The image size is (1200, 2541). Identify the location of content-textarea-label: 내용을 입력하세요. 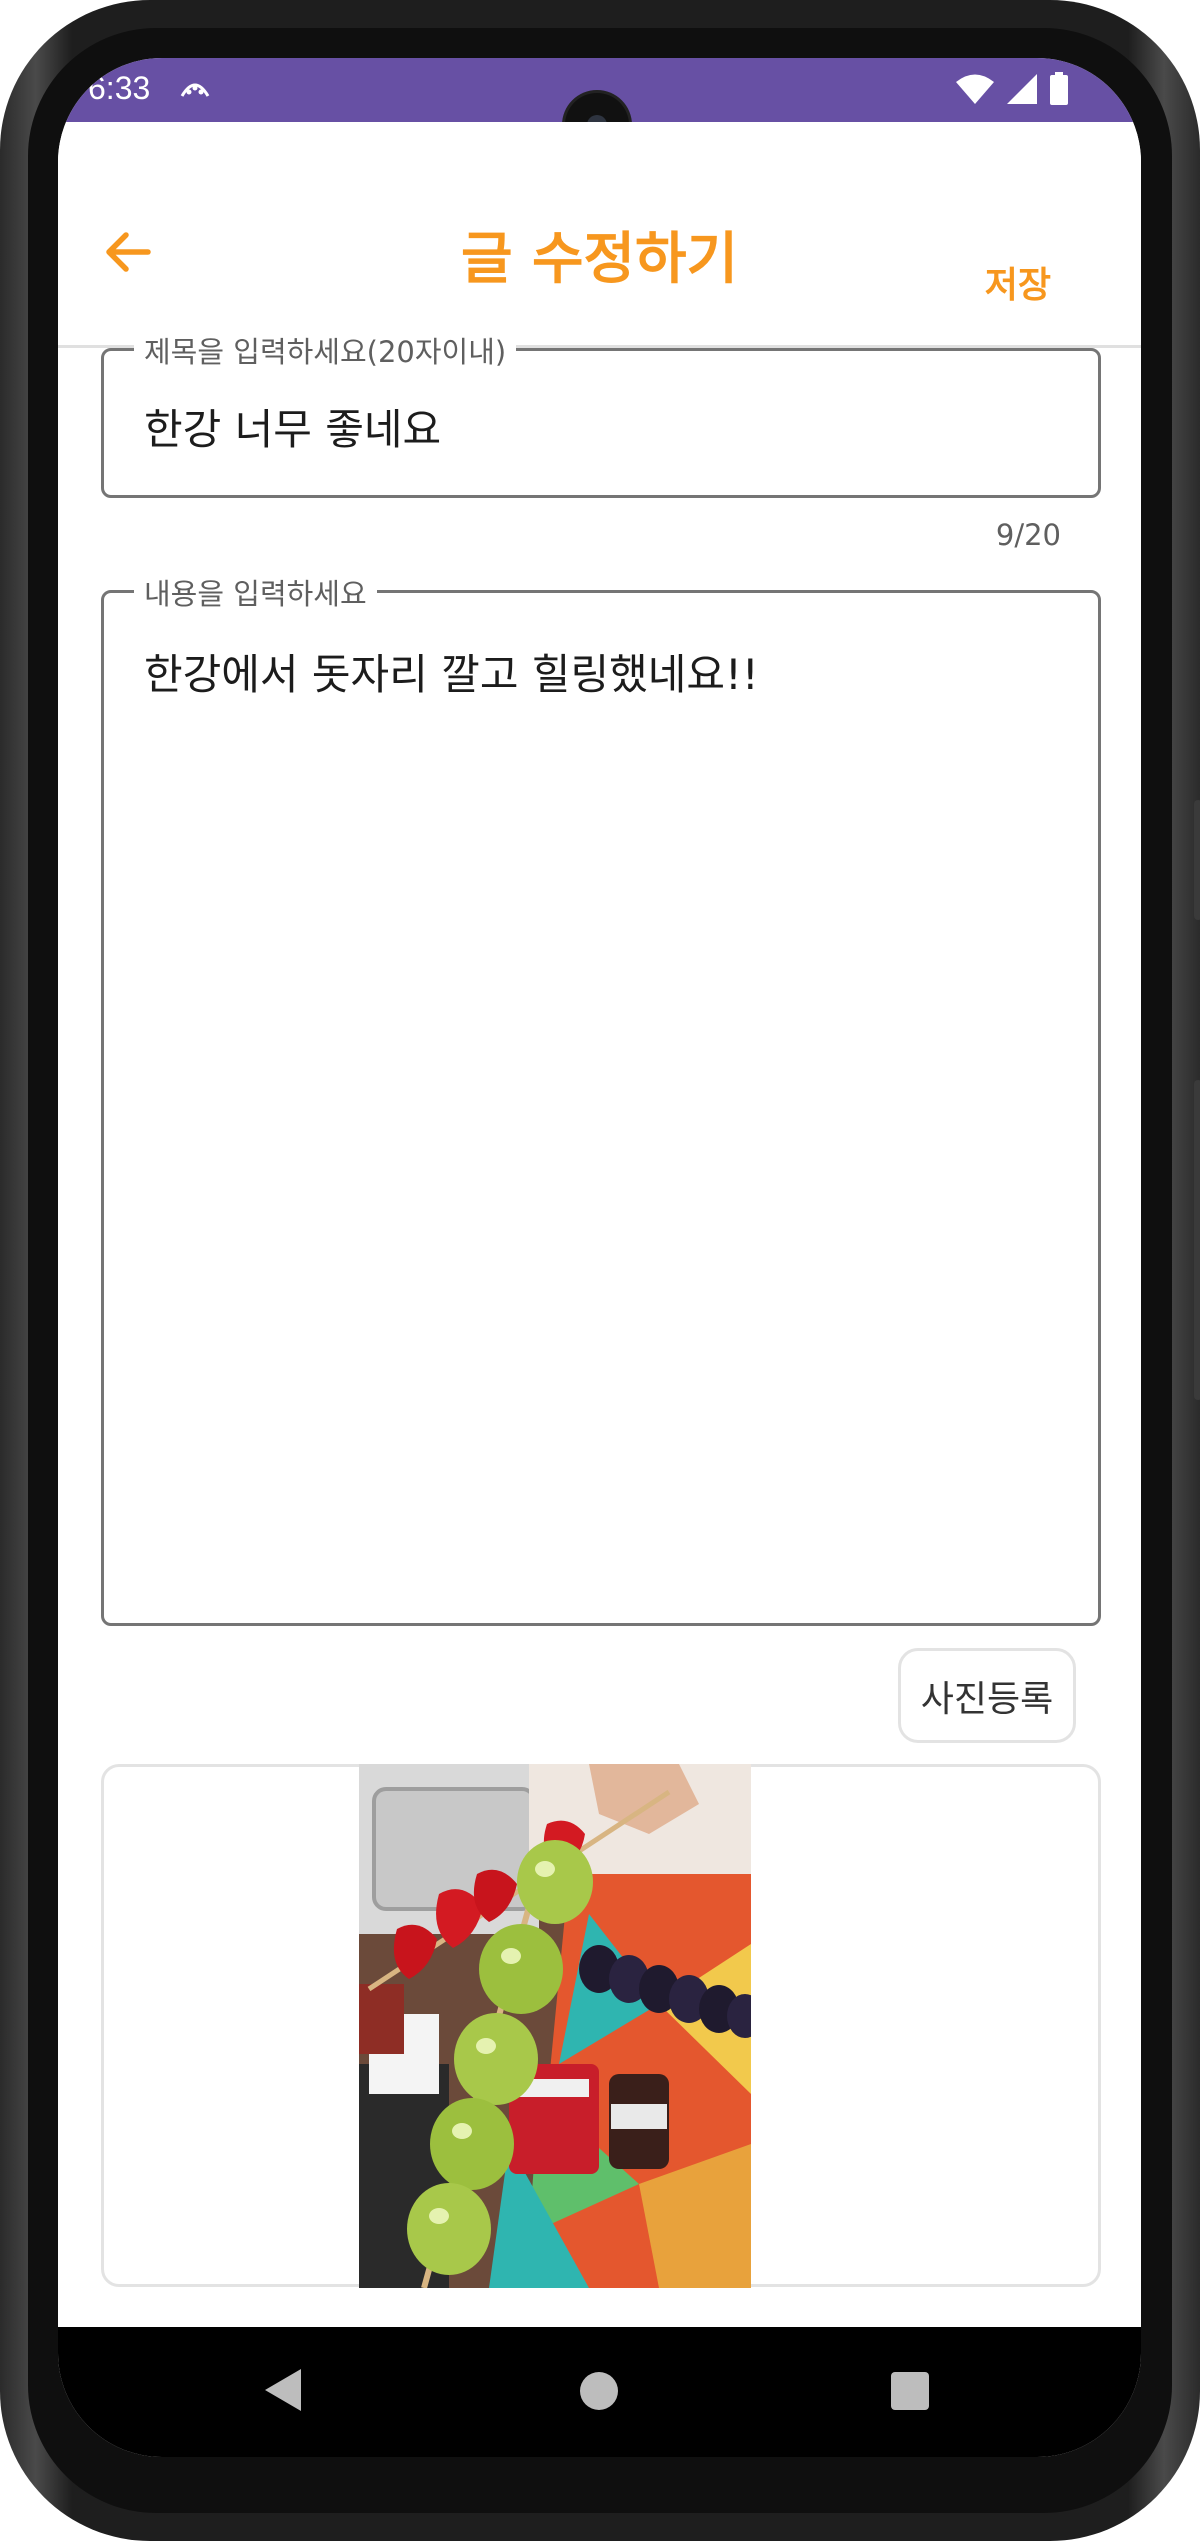
(255, 592).